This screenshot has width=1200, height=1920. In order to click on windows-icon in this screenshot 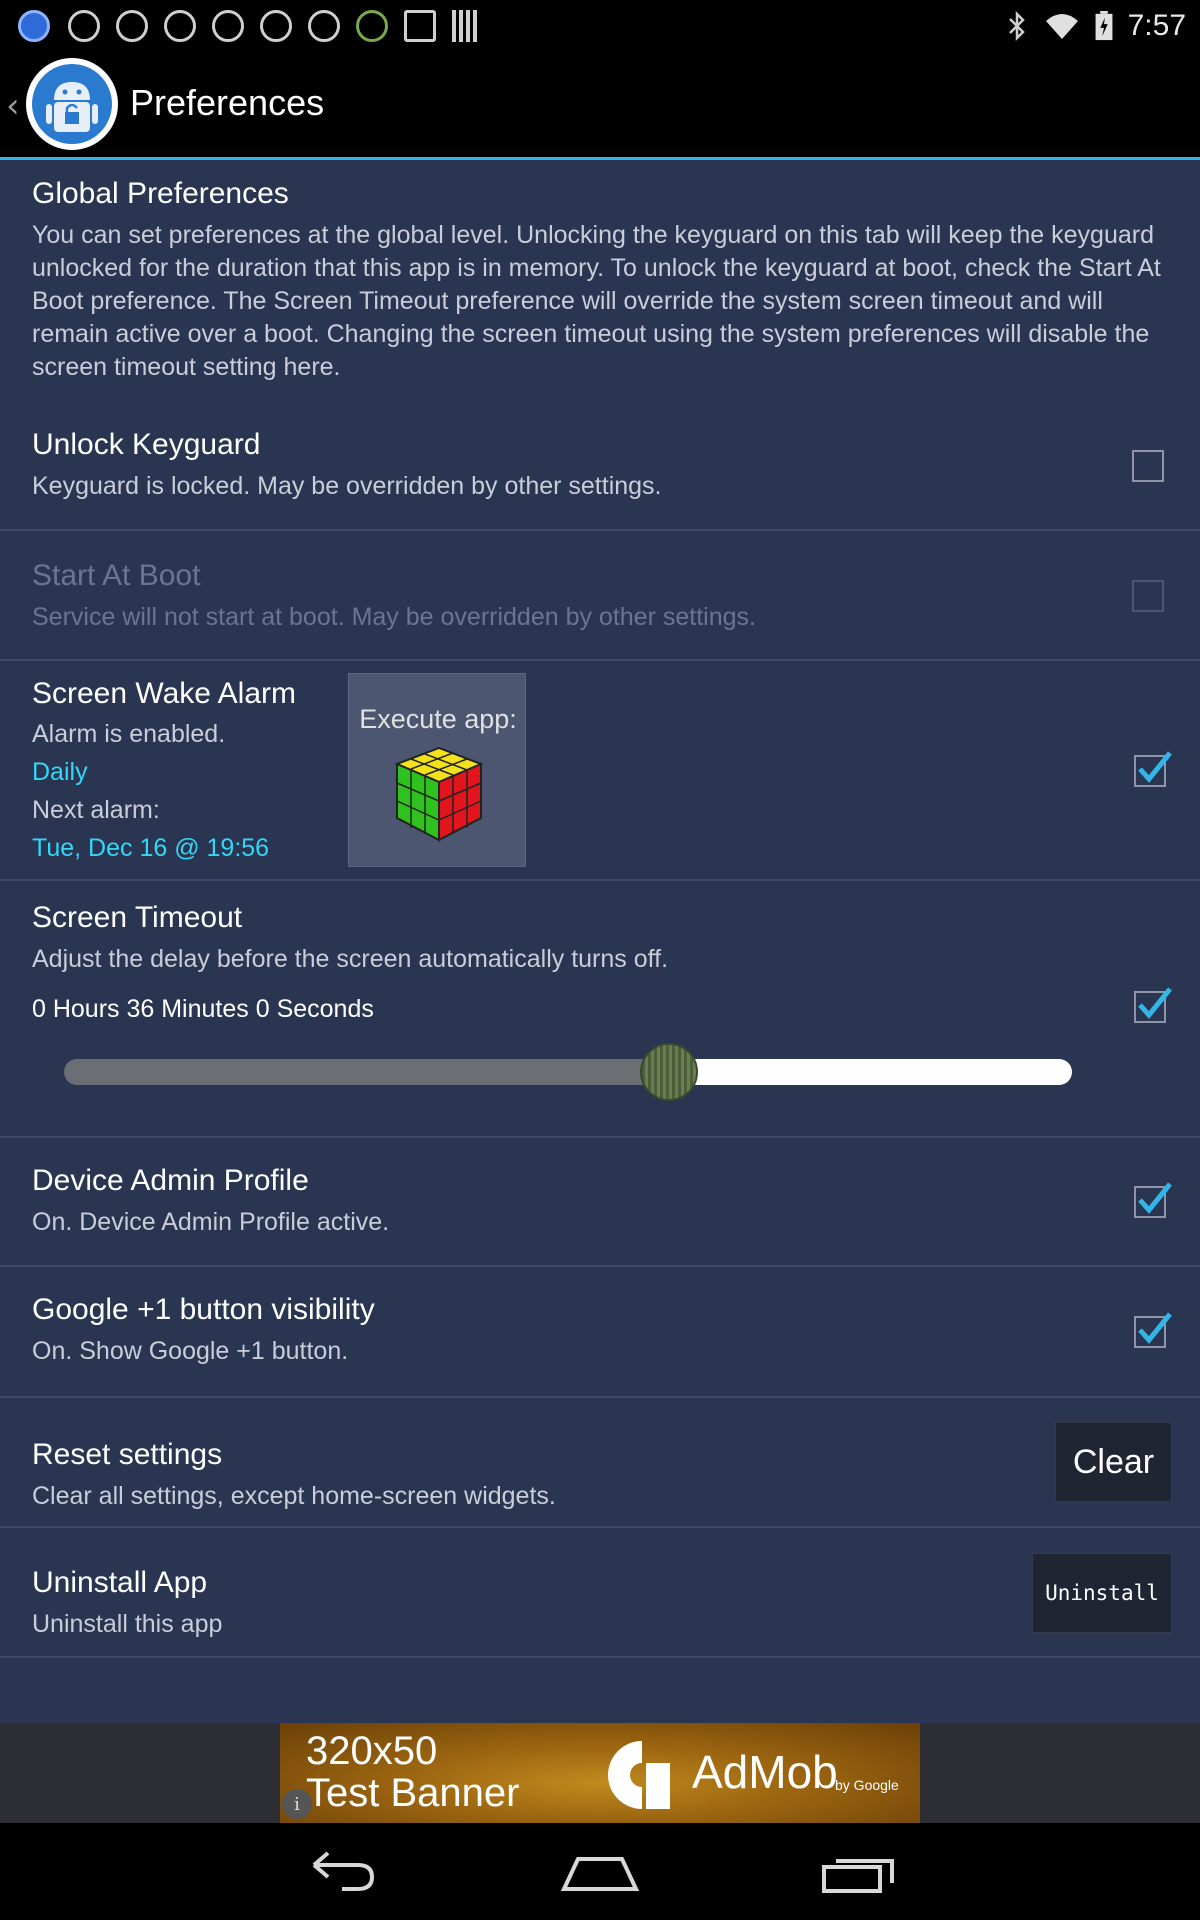, I will do `click(420, 26)`.